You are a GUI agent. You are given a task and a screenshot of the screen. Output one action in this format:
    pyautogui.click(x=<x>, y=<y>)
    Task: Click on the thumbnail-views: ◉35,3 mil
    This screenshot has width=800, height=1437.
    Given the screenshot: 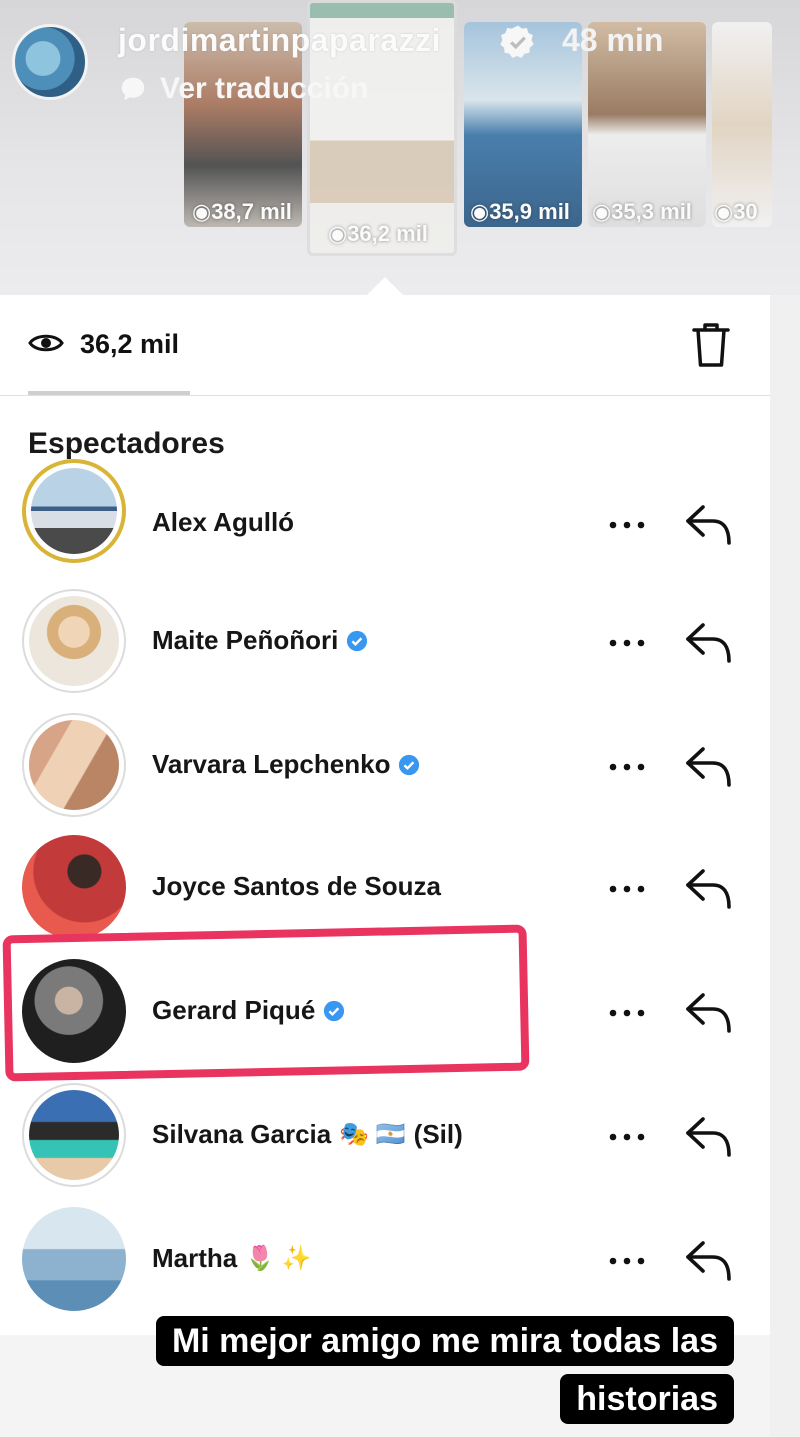 What is the action you would take?
    pyautogui.click(x=642, y=211)
    